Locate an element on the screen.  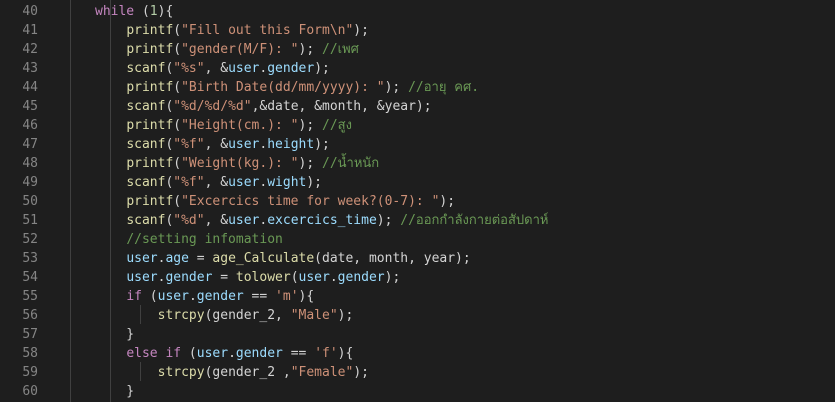
code-line: 60 } is located at coordinates (417, 391).